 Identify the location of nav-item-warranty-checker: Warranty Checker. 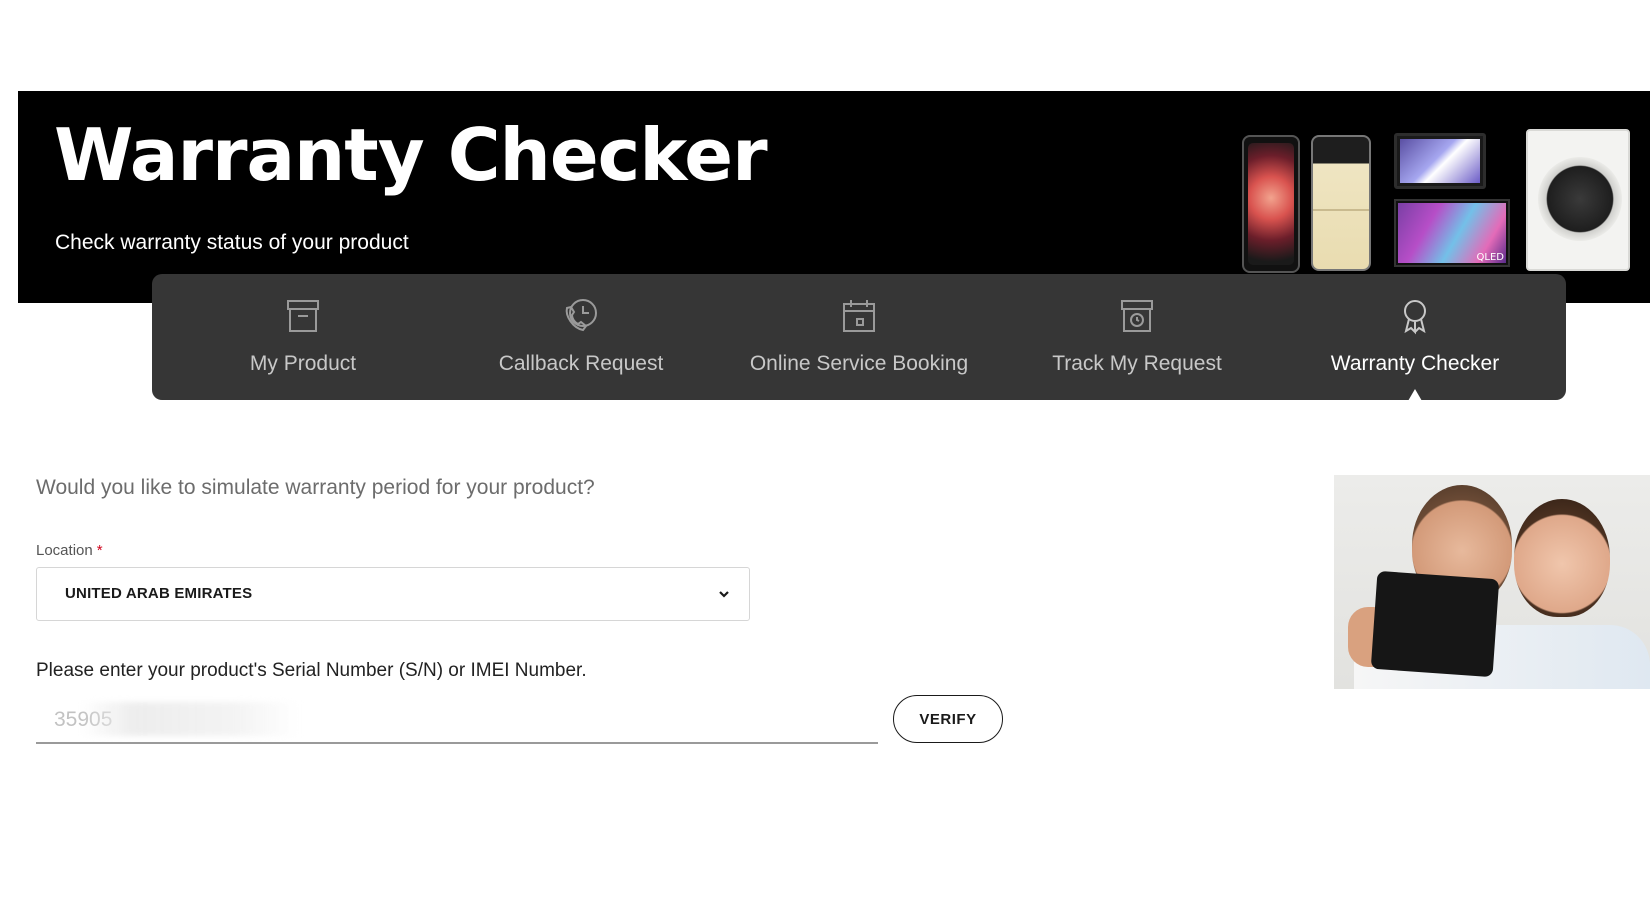
(1415, 337).